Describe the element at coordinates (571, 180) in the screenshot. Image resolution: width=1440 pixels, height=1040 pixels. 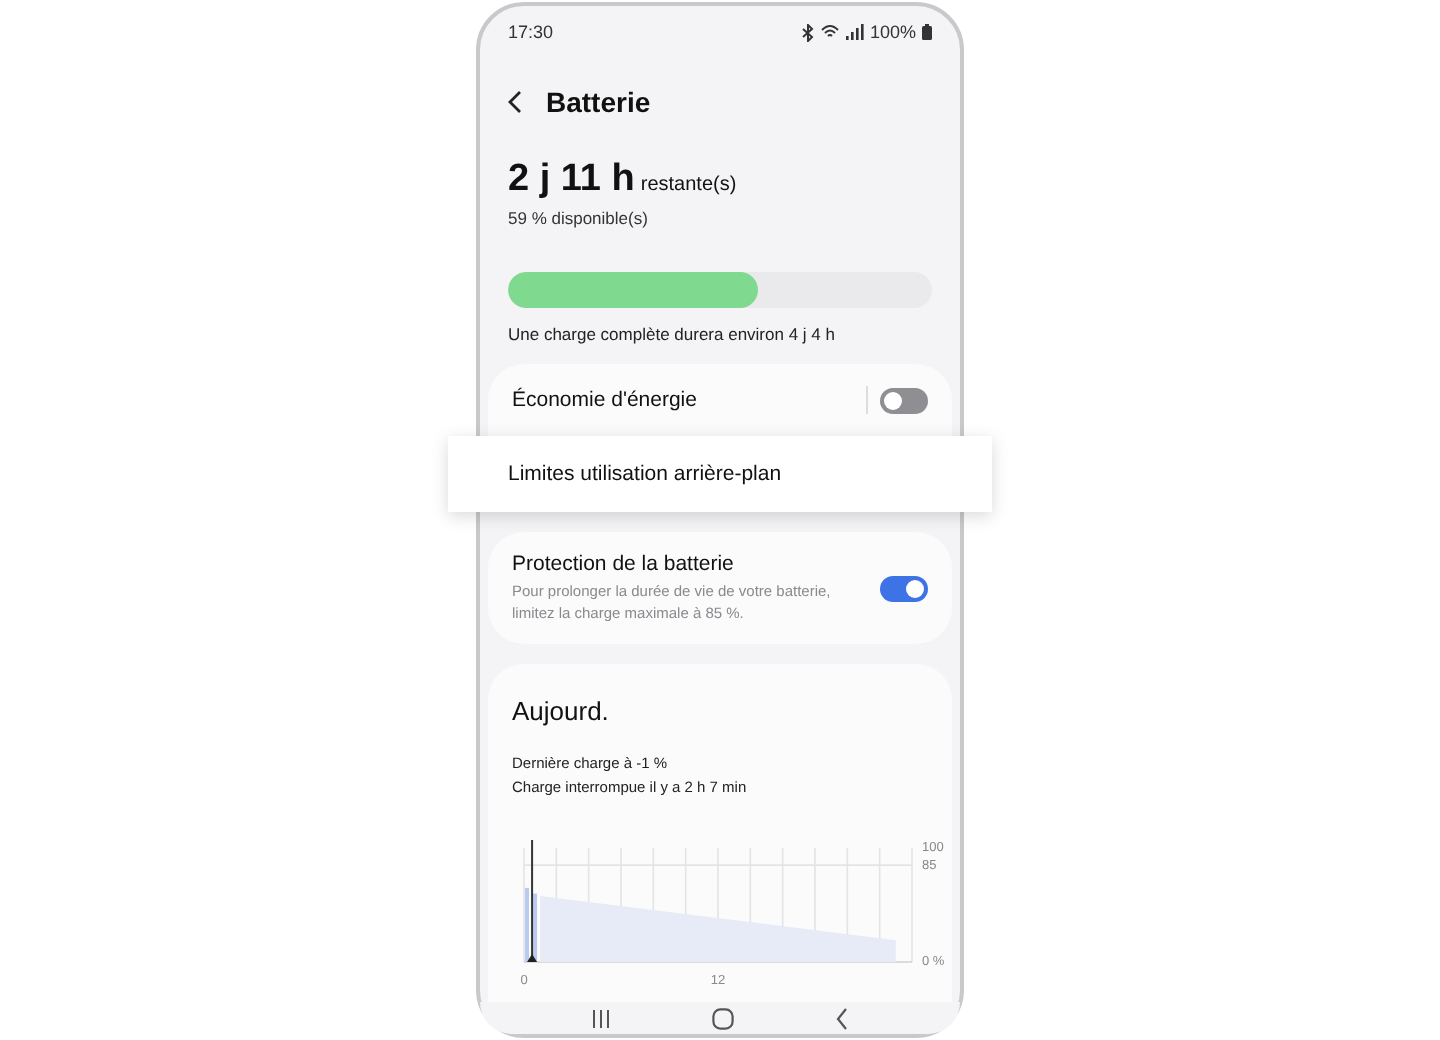
I see `remaining-time: 2 j 11 h` at that location.